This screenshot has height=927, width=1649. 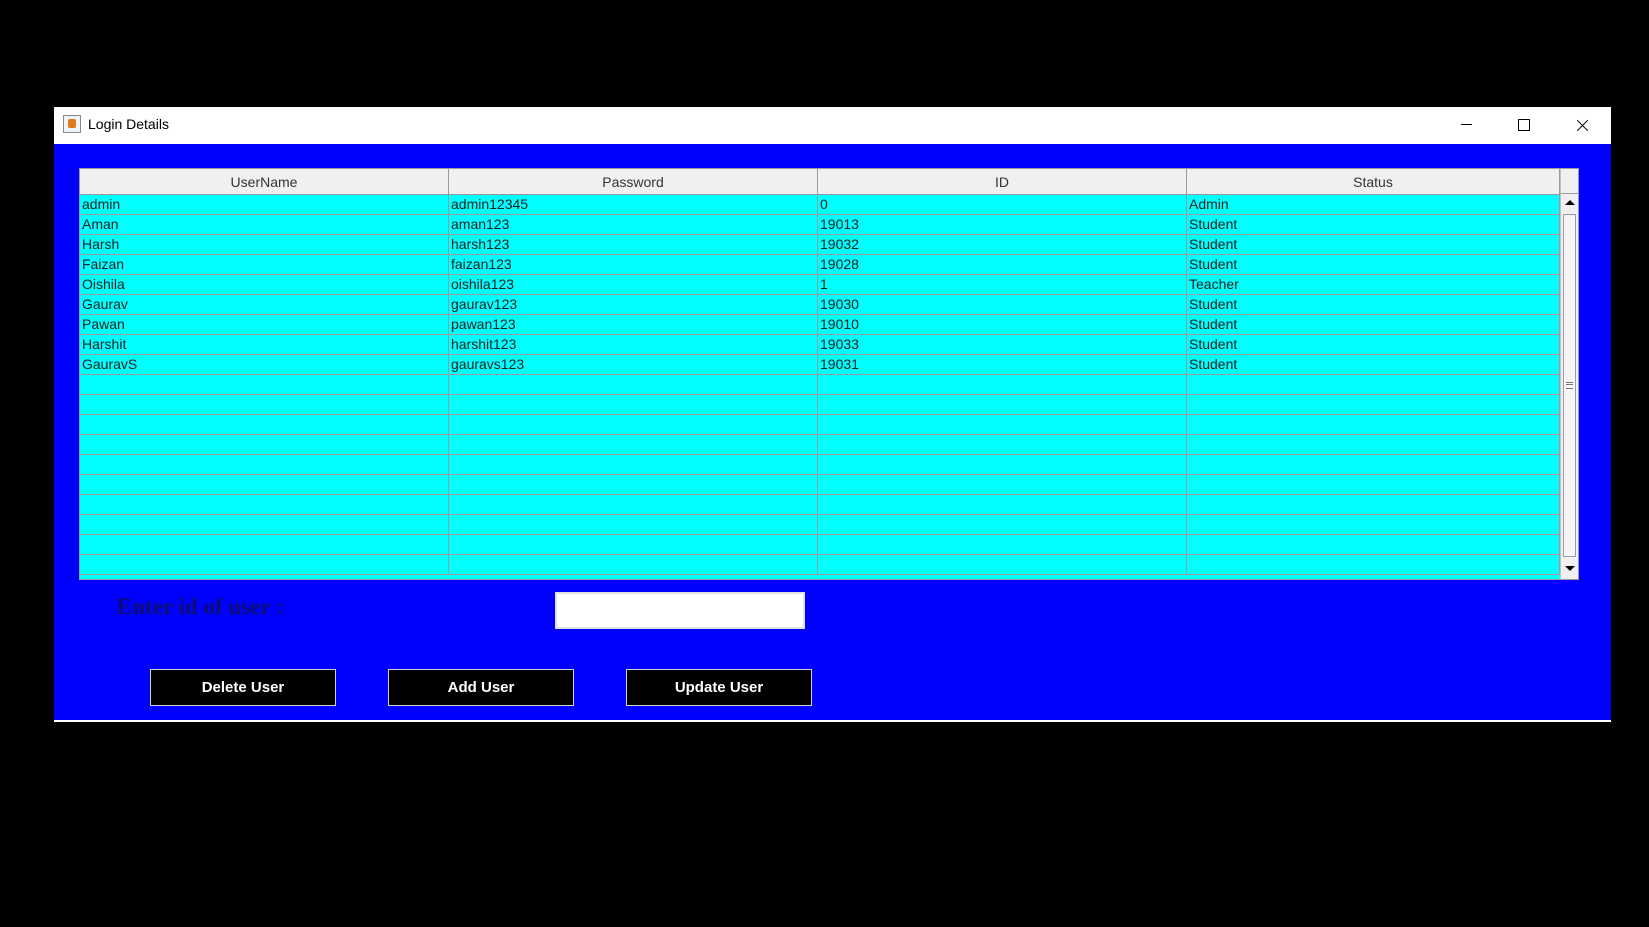 I want to click on add-user-button: Add User, so click(x=481, y=687).